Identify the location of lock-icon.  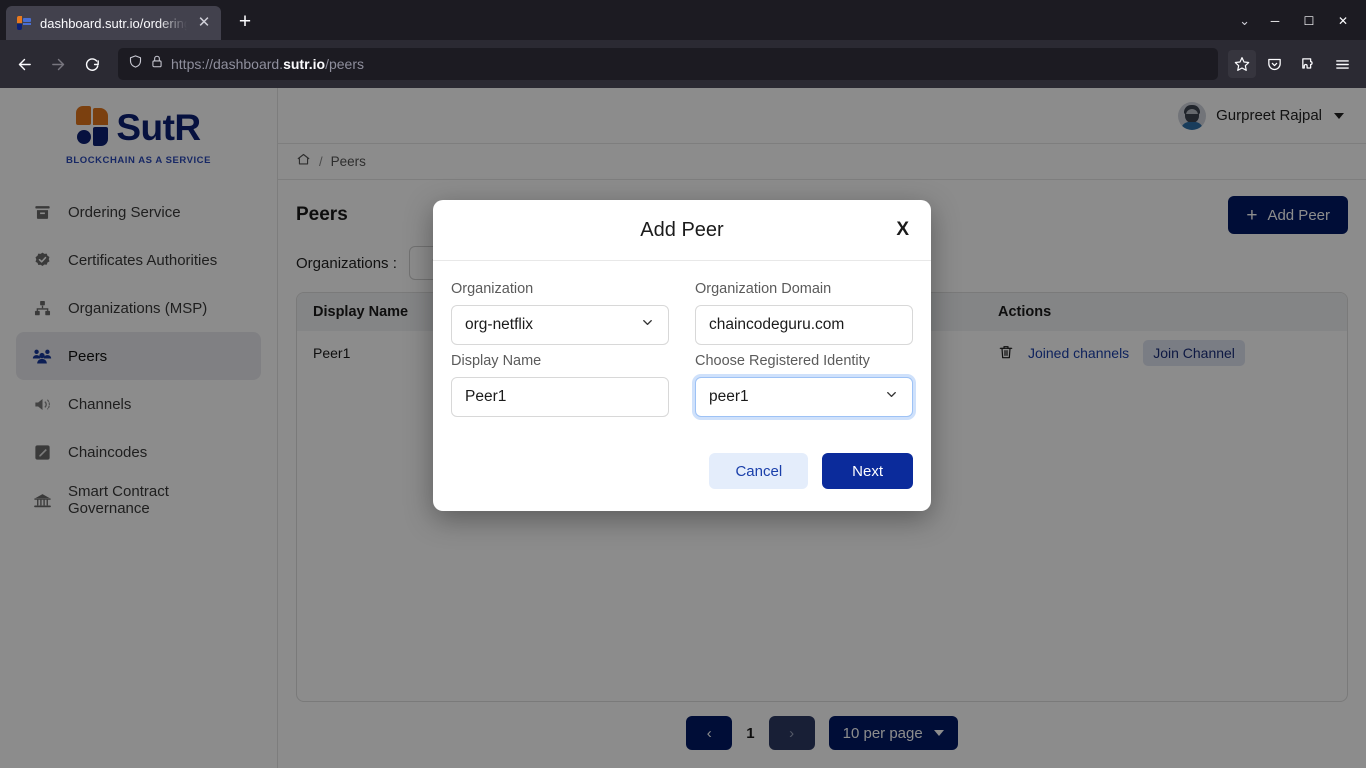
(157, 64).